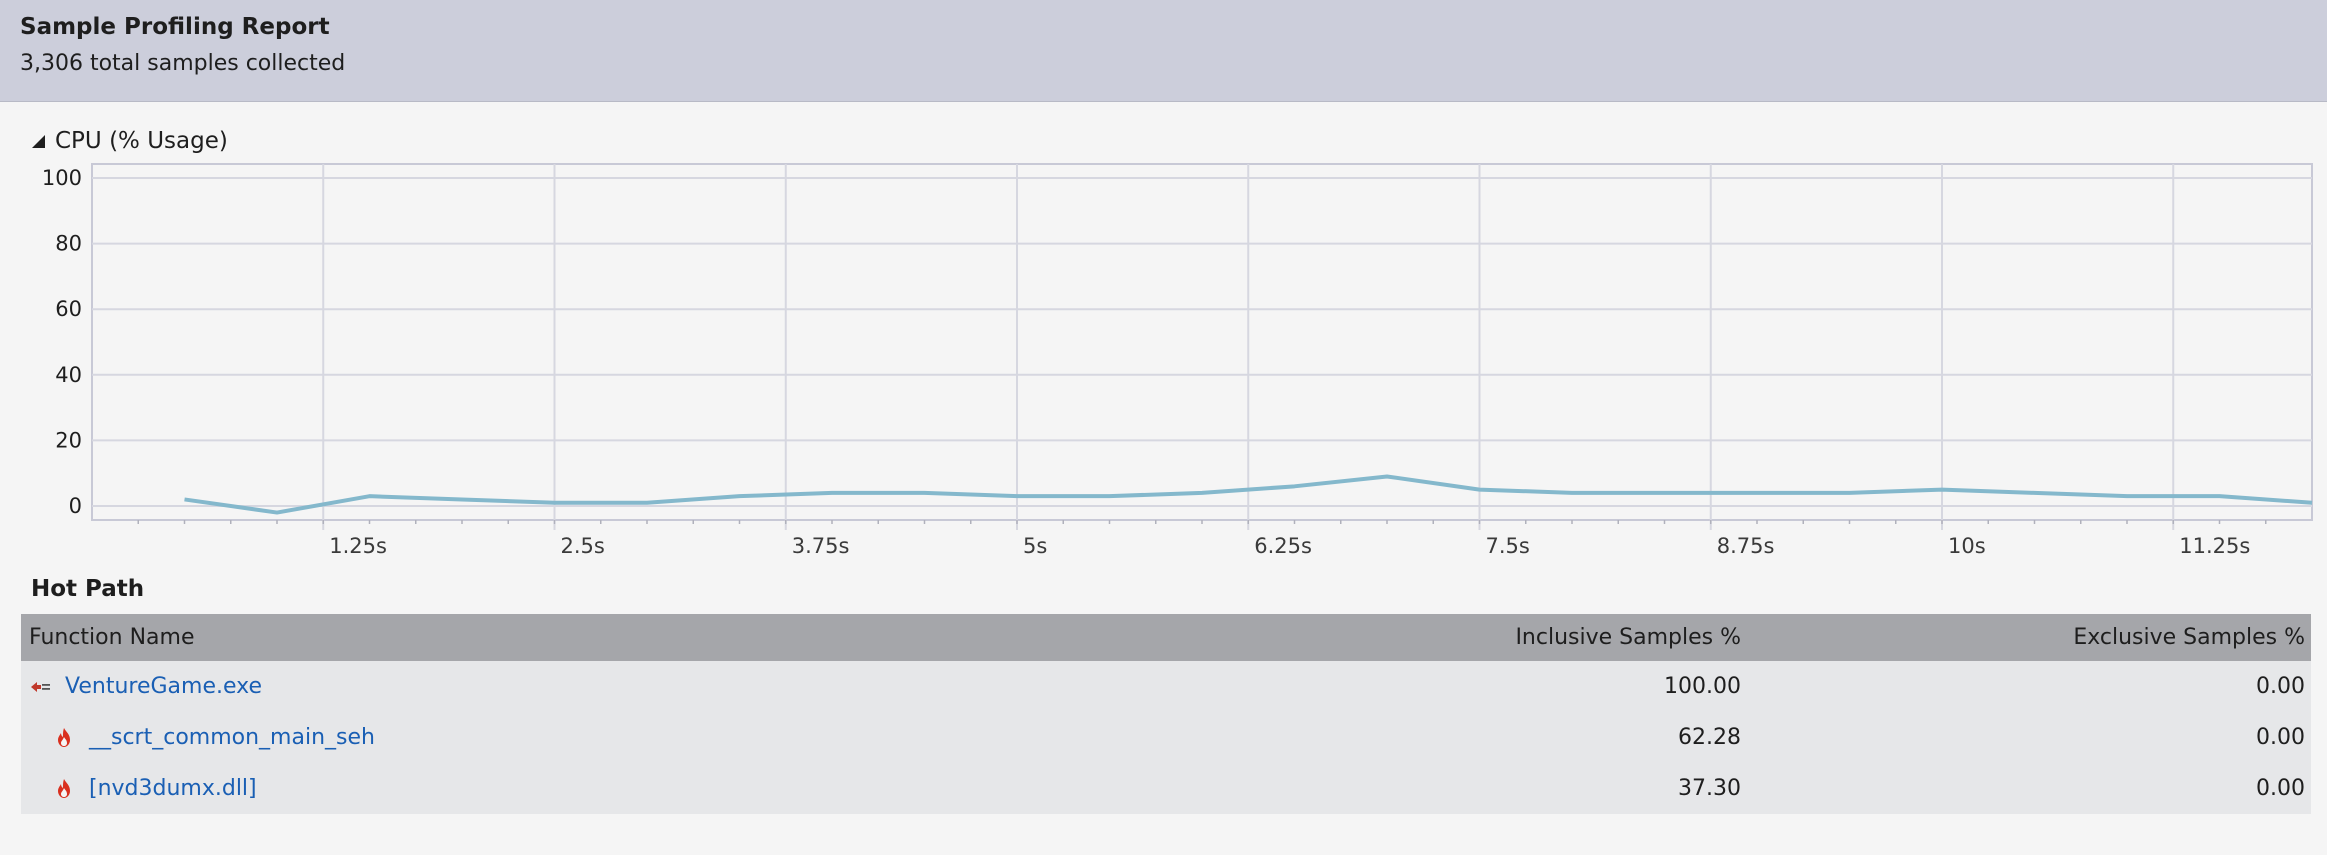 The width and height of the screenshot is (2327, 855). I want to click on x-tick-label: 2.5s, so click(583, 546).